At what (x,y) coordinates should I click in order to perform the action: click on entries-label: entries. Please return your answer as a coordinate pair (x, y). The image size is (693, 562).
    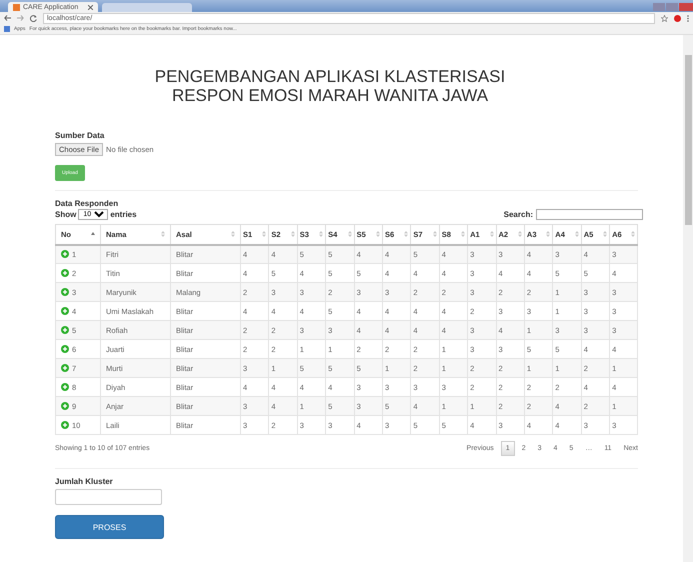
    Looking at the image, I should click on (123, 214).